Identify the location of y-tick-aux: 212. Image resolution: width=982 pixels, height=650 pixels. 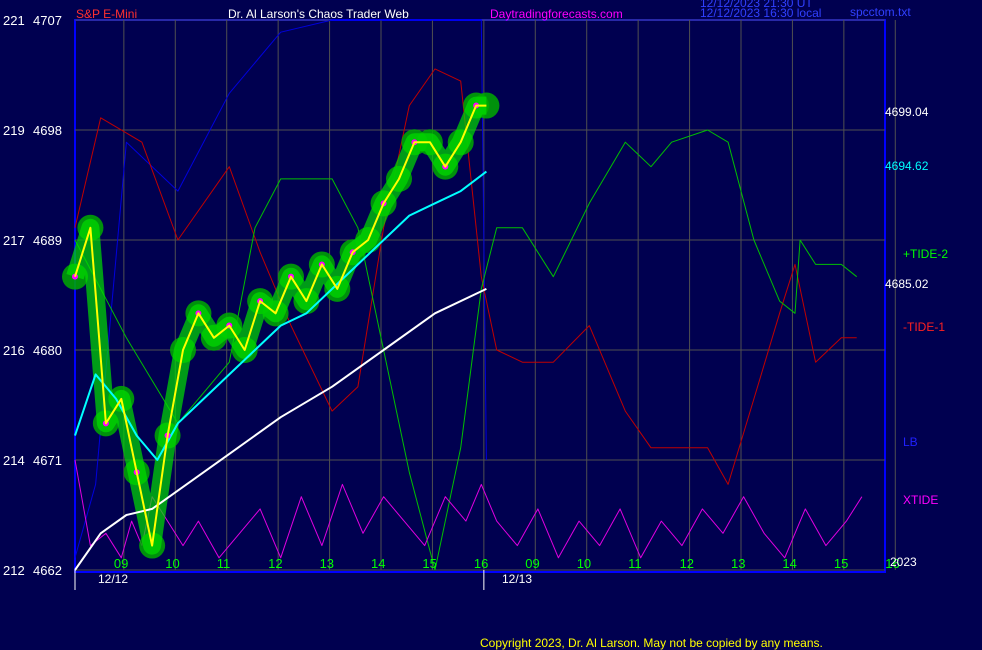
(14, 570).